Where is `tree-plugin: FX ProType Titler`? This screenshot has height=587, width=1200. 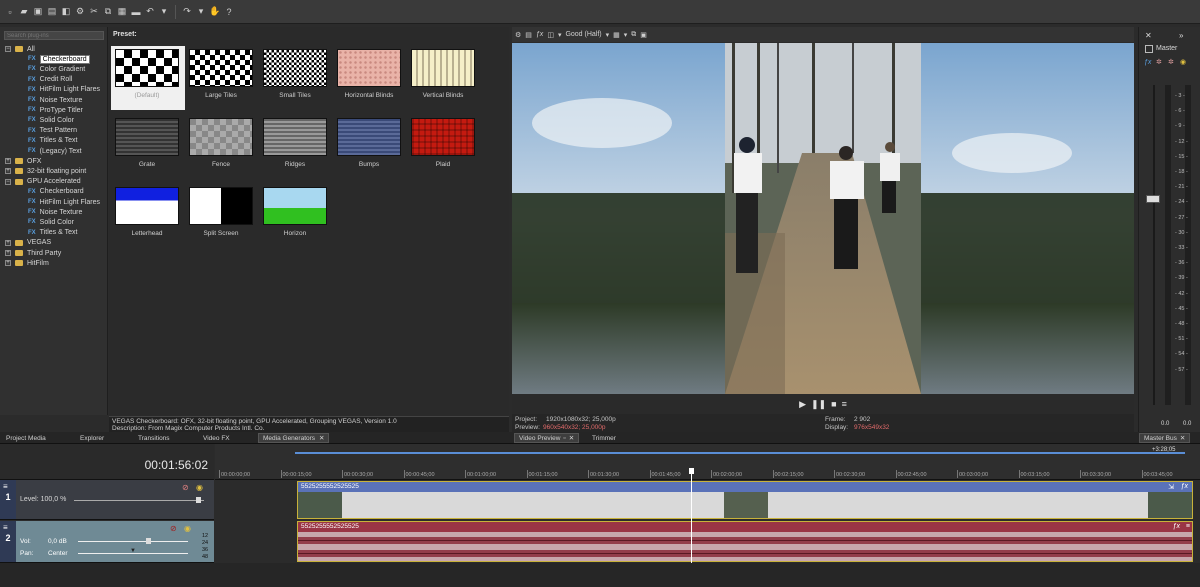
tree-plugin: FX ProType Titler is located at coordinates (55, 110).